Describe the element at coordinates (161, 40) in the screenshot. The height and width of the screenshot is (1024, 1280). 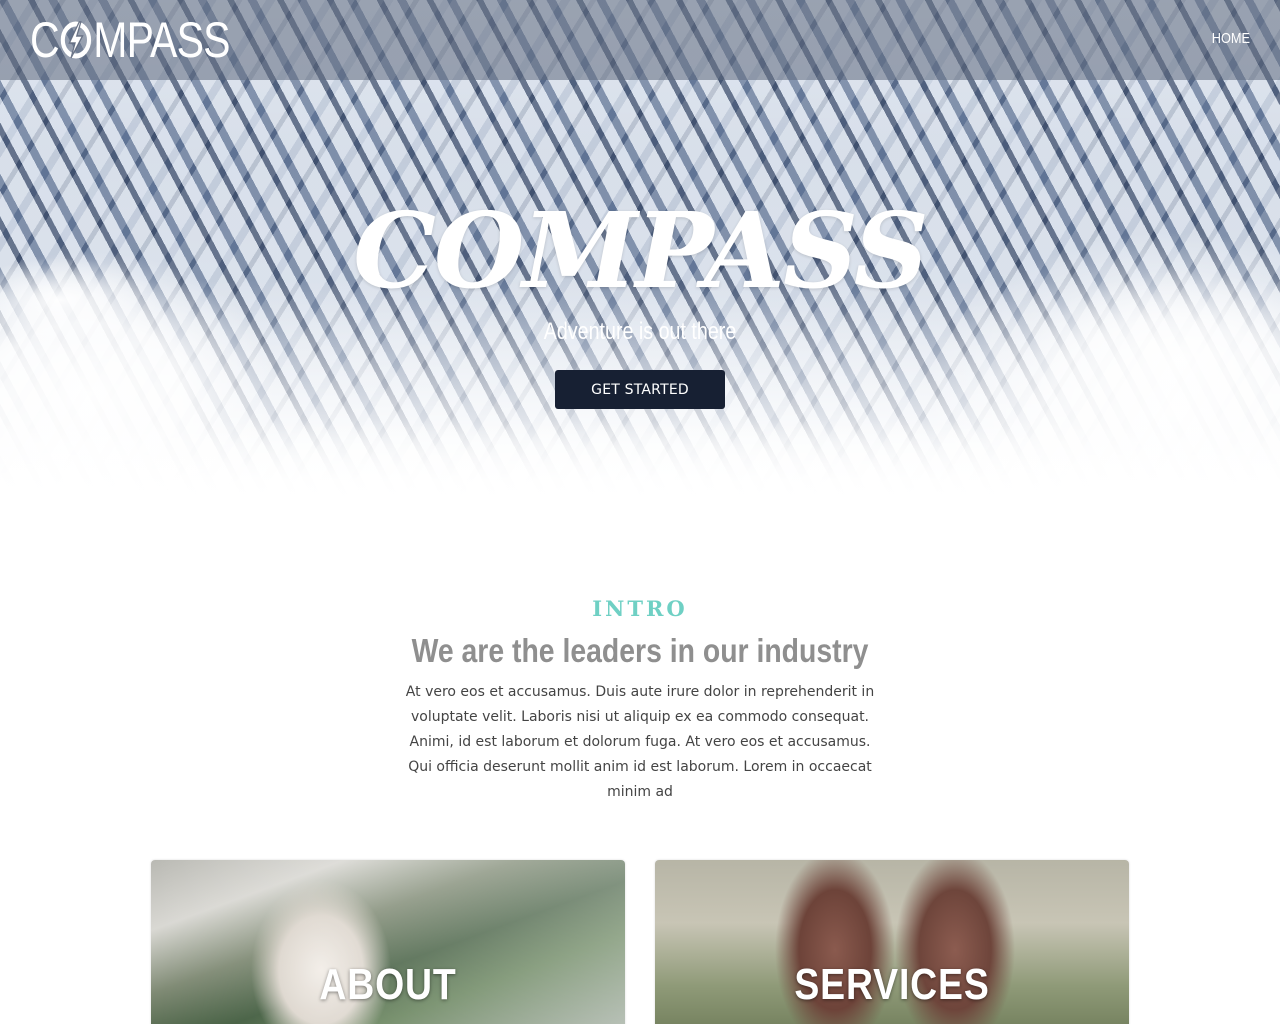
I see `logo-text-suffix: MPASS` at that location.